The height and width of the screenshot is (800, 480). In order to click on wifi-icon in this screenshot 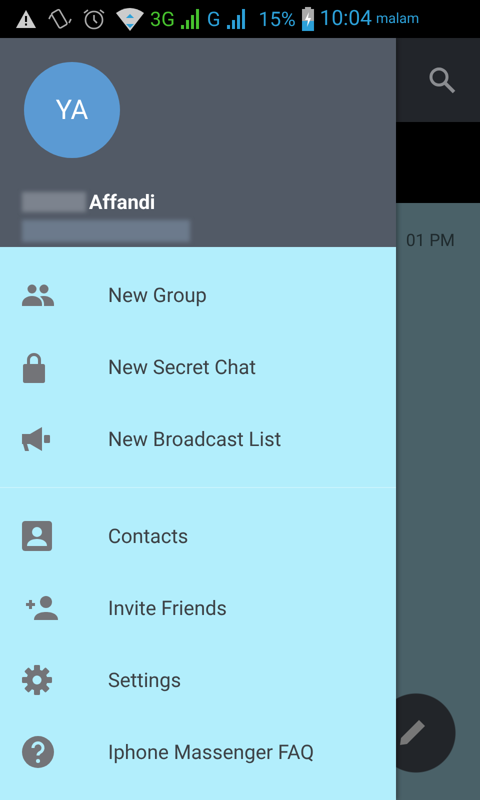, I will do `click(130, 19)`.